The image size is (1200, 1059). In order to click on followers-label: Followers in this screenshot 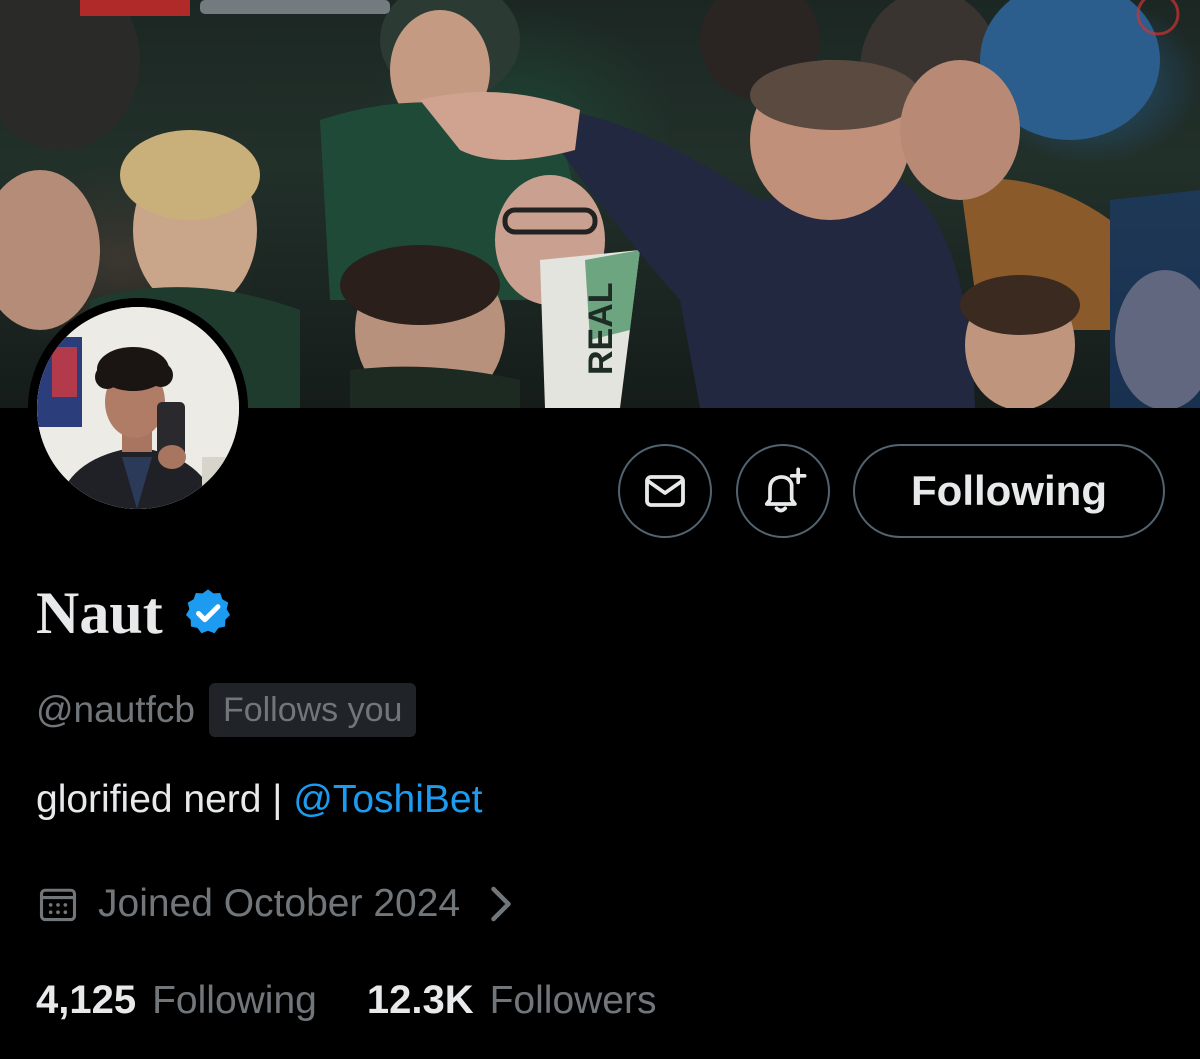, I will do `click(573, 1000)`.